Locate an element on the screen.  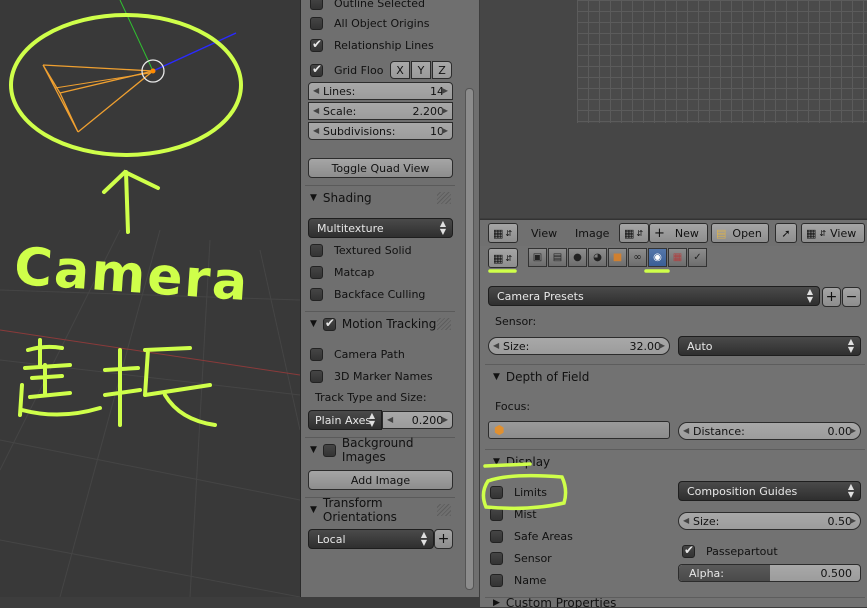
scrollbar-thumb is located at coordinates (469, 339).